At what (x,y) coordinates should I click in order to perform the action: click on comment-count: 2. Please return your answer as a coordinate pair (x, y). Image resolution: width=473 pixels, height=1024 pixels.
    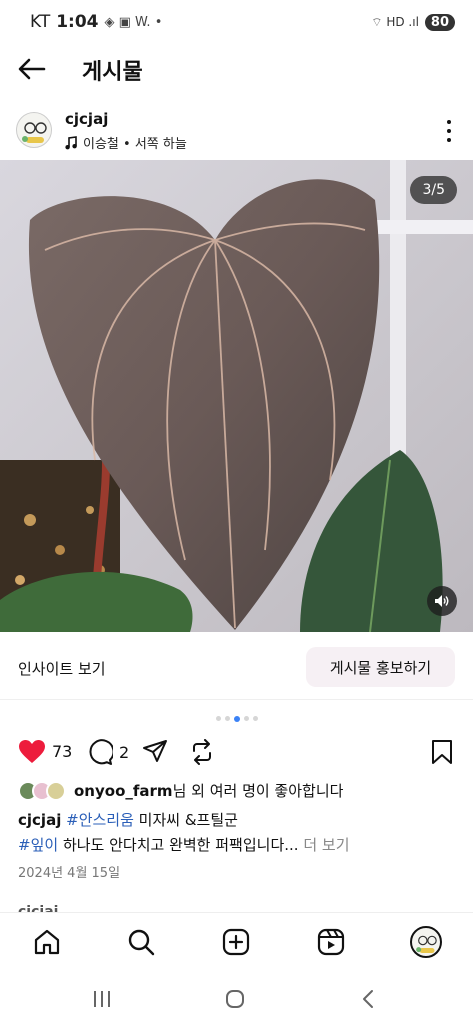
    Looking at the image, I should click on (124, 752).